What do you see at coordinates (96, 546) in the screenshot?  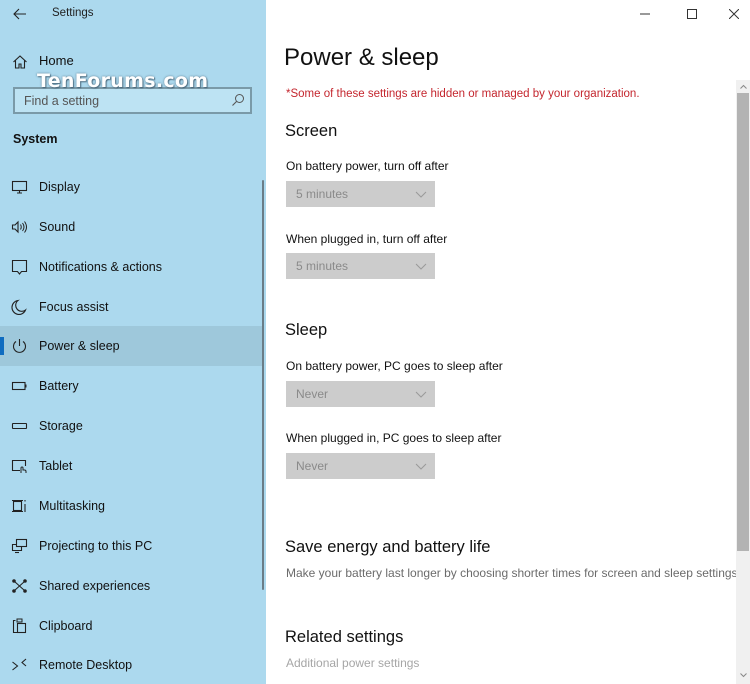 I see `nav-label: Projecting to this PC` at bounding box center [96, 546].